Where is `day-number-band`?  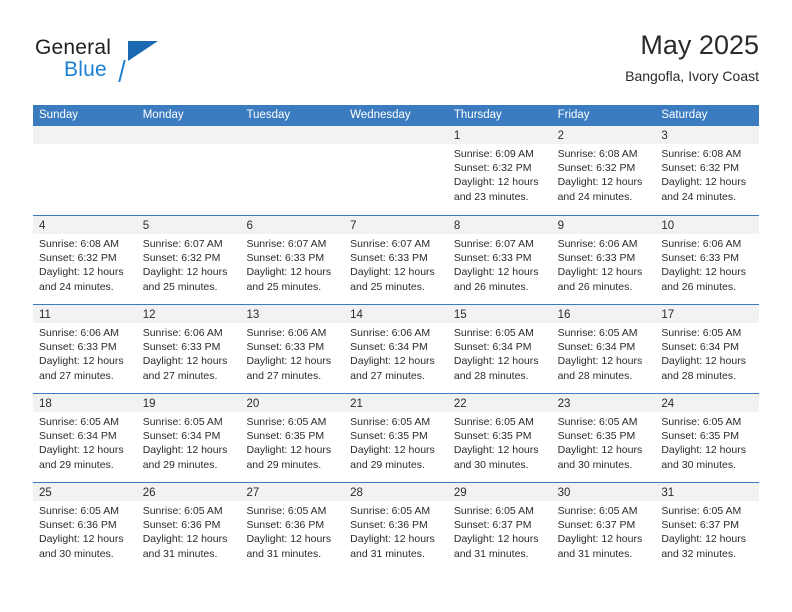
day-number-band is located at coordinates (188, 135).